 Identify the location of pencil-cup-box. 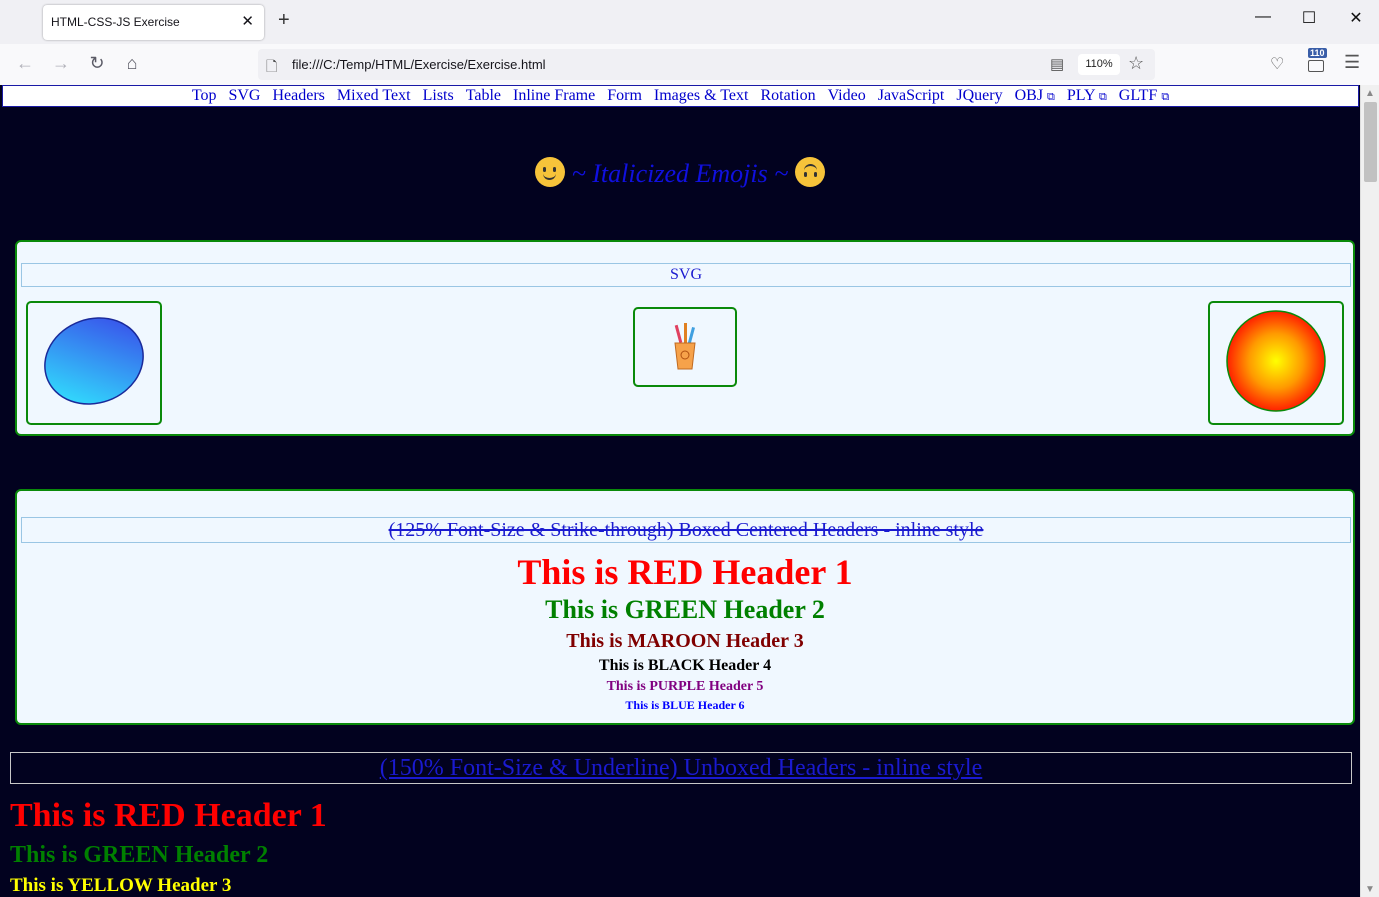
(685, 347).